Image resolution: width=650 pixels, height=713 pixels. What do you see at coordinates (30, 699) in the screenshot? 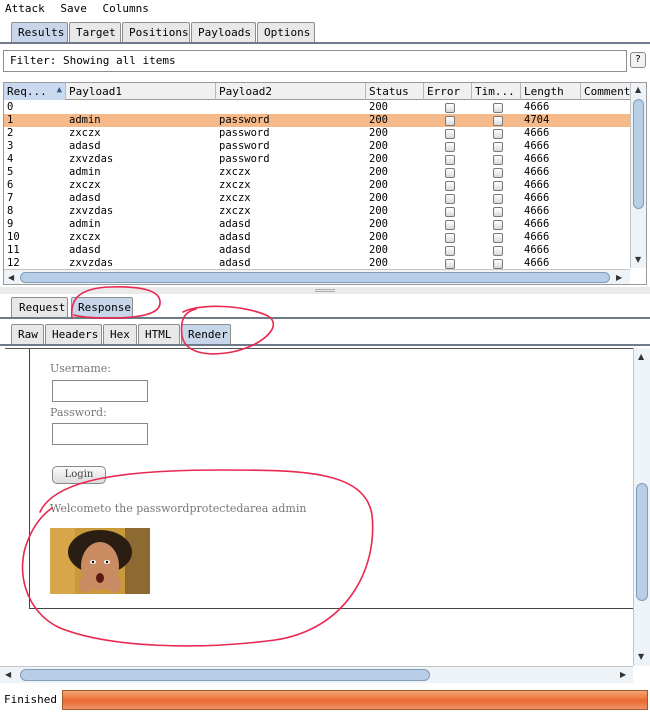
I see `status-text: Finished` at bounding box center [30, 699].